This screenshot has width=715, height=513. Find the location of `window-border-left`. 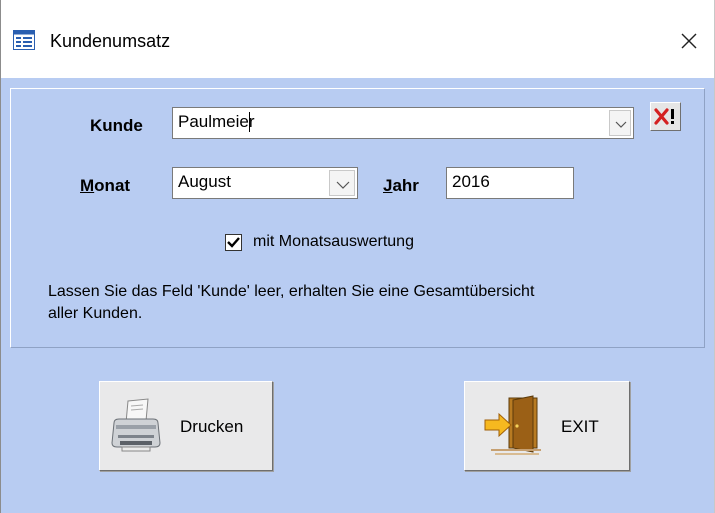

window-border-left is located at coordinates (0, 256).